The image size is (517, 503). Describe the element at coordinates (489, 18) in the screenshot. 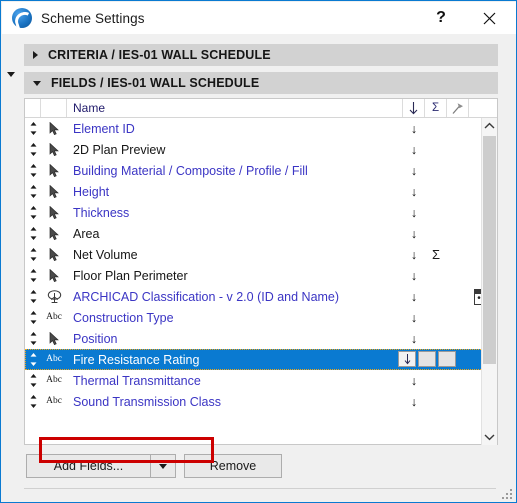

I see `close-icon` at that location.